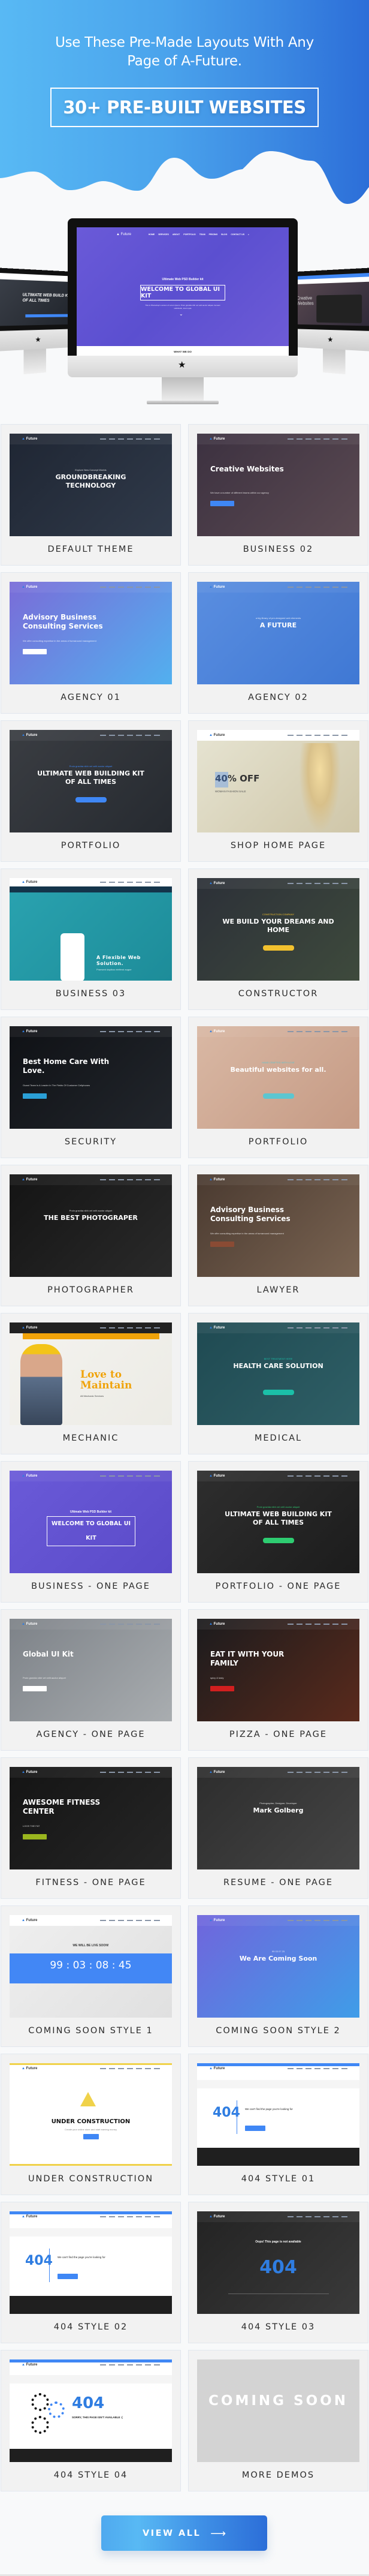 Image resolution: width=369 pixels, height=2576 pixels. What do you see at coordinates (90, 697) in the screenshot?
I see `demo-label: AGENCY 01` at bounding box center [90, 697].